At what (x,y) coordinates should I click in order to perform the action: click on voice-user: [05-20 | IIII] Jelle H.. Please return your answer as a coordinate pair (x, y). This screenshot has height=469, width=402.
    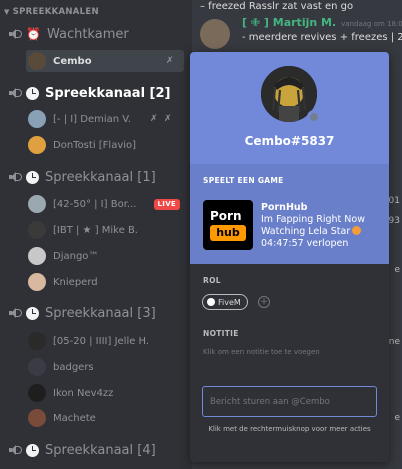
    Looking at the image, I should click on (107, 341).